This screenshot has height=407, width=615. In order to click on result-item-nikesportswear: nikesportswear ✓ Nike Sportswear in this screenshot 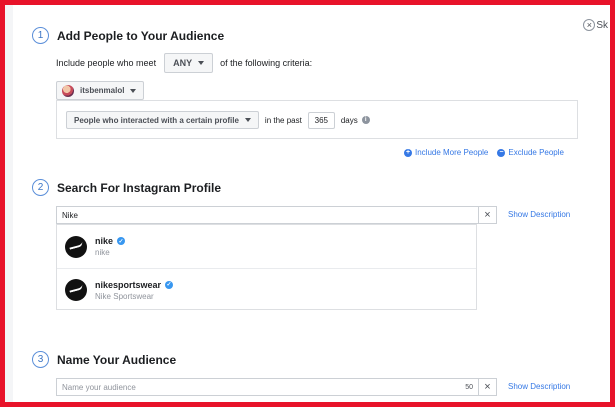, I will do `click(266, 289)`.